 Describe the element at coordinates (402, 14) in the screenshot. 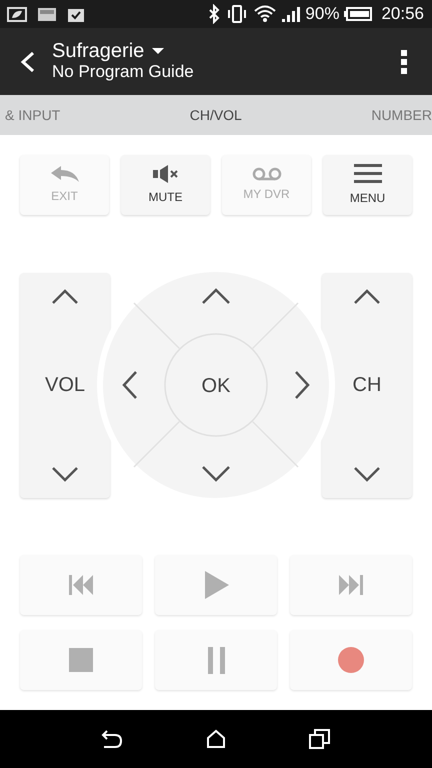

I see `clock-time: 20:56` at that location.